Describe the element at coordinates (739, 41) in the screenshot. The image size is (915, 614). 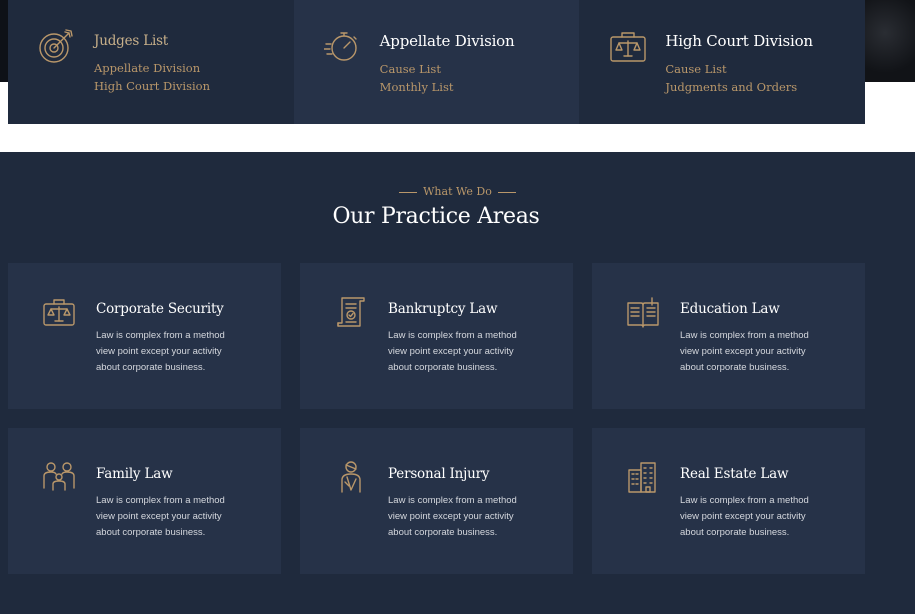
I see `quick-link-title: High Court Division` at that location.